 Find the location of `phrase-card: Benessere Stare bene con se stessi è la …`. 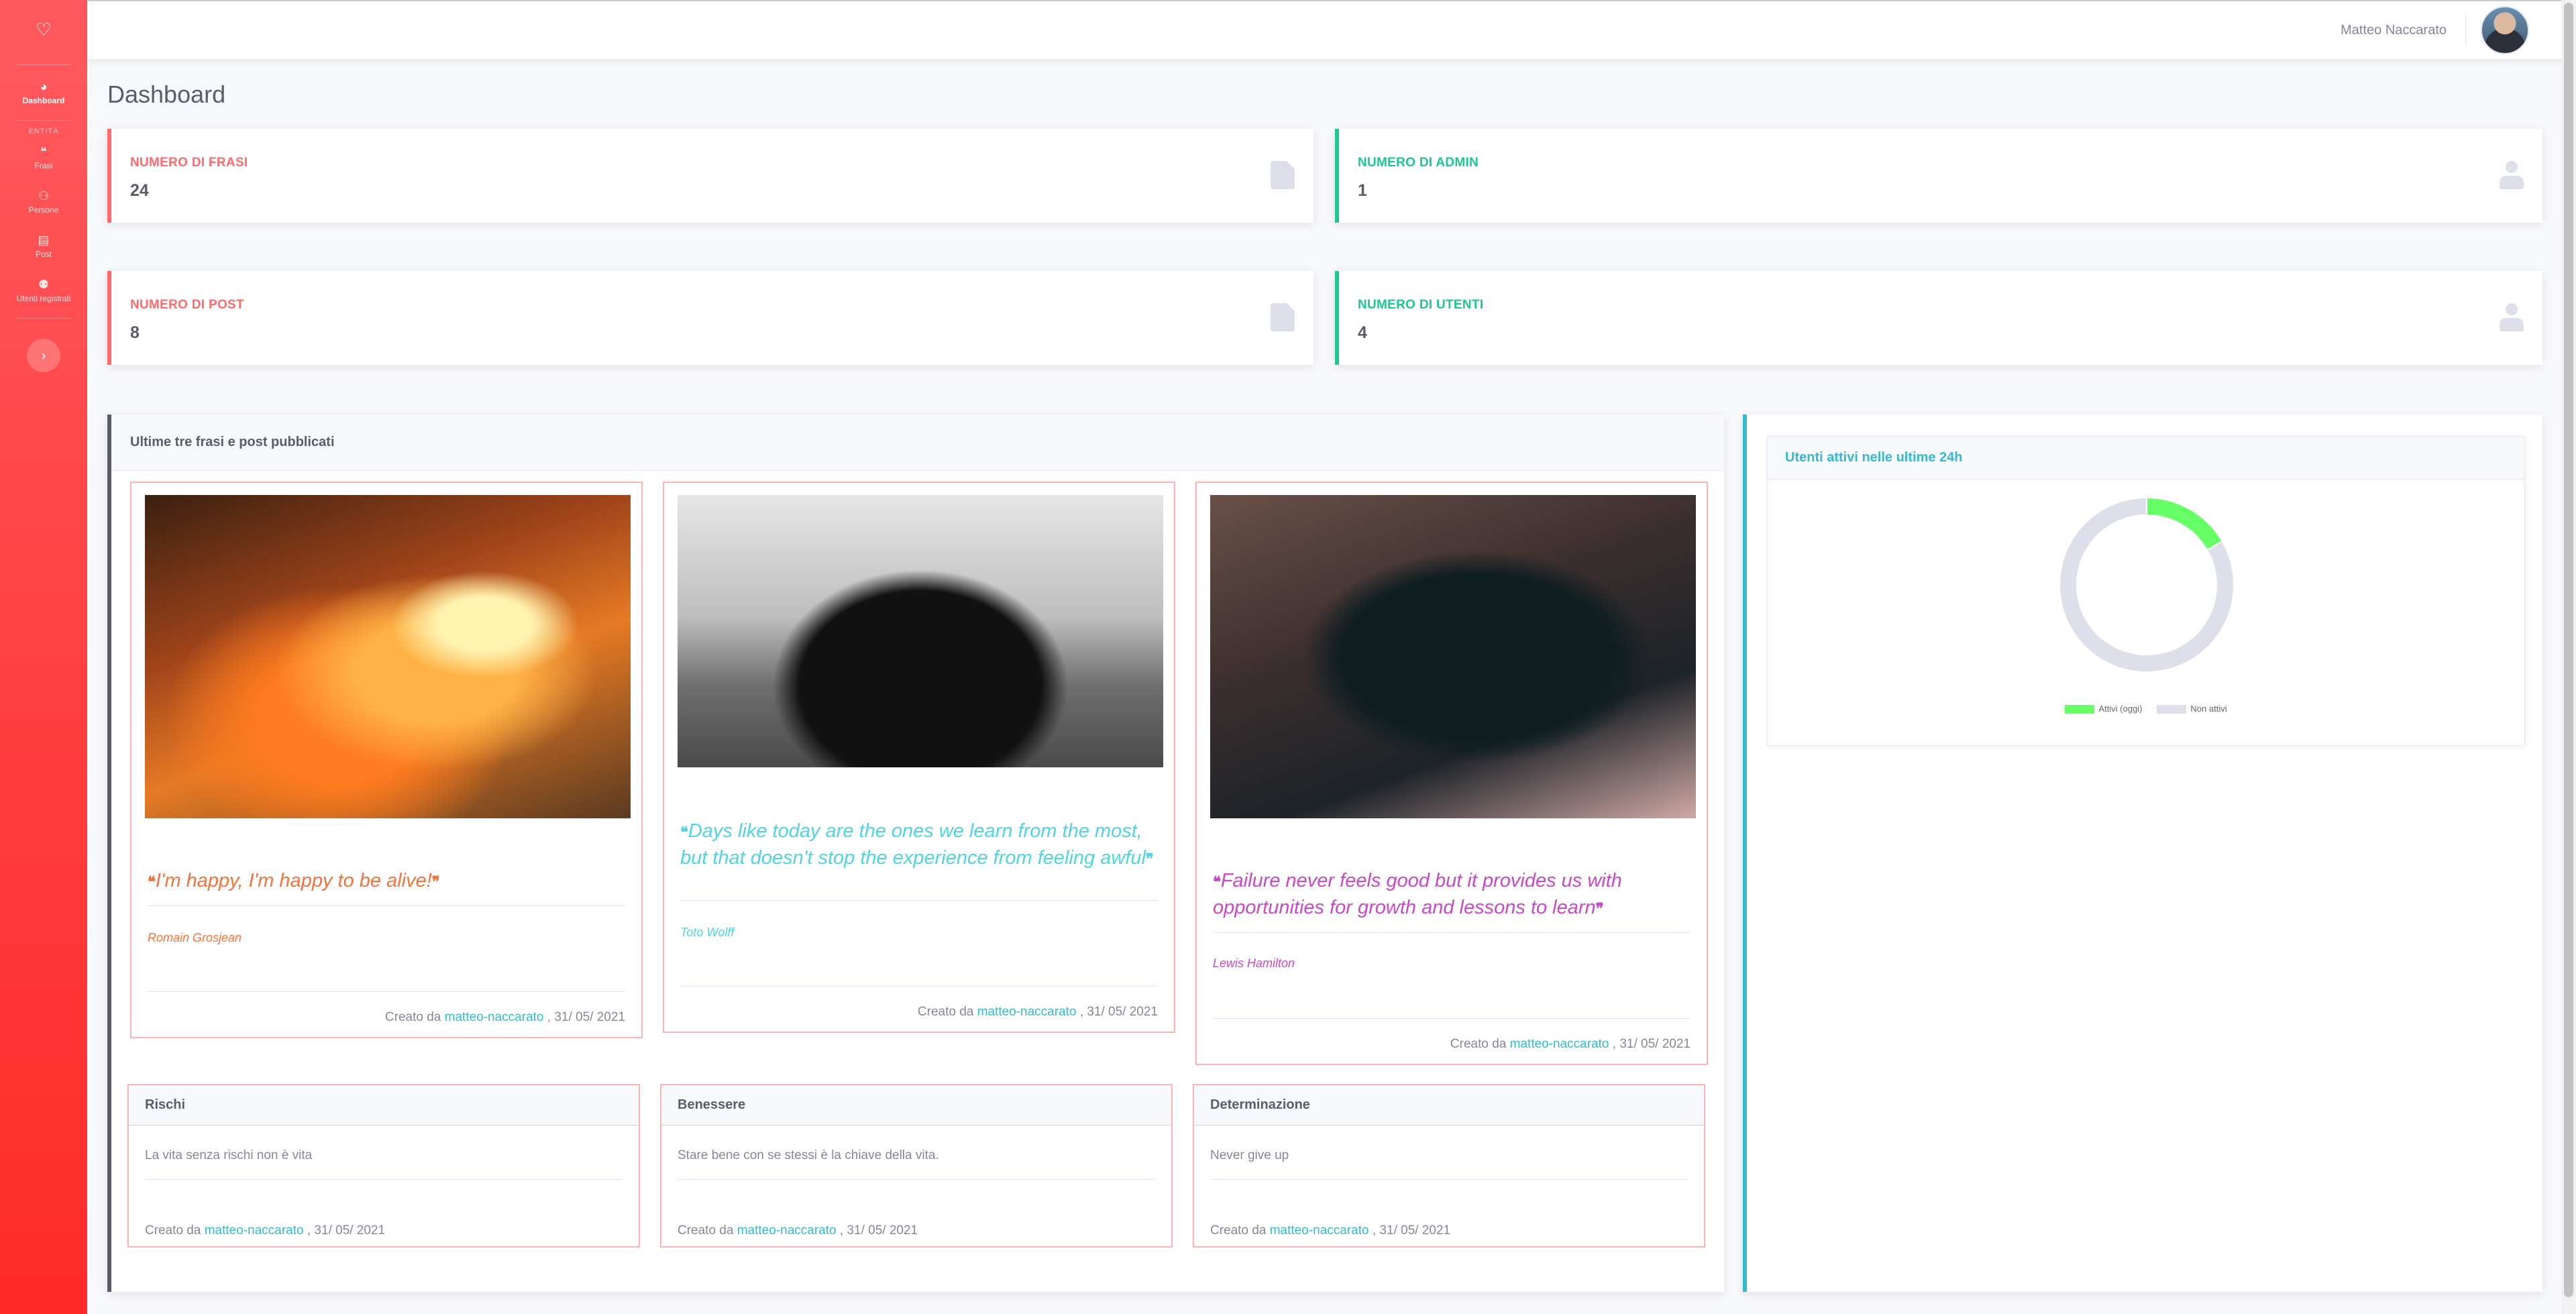

phrase-card: Benessere Stare bene con se stessi è la … is located at coordinates (916, 1166).